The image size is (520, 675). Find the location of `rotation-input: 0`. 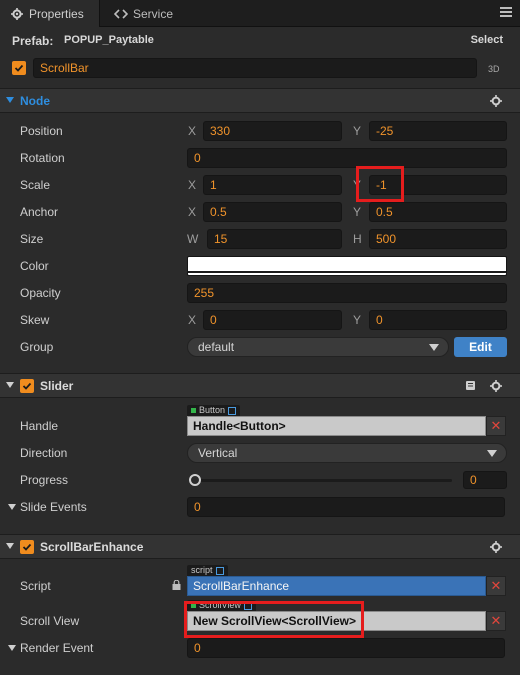

rotation-input: 0 is located at coordinates (347, 158).